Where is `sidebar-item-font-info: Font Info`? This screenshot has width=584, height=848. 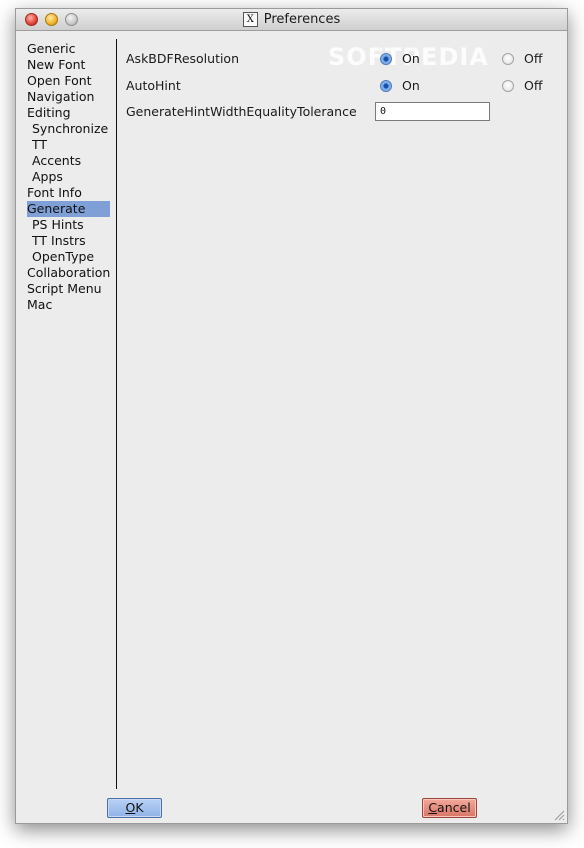
sidebar-item-font-info: Font Info is located at coordinates (63, 193).